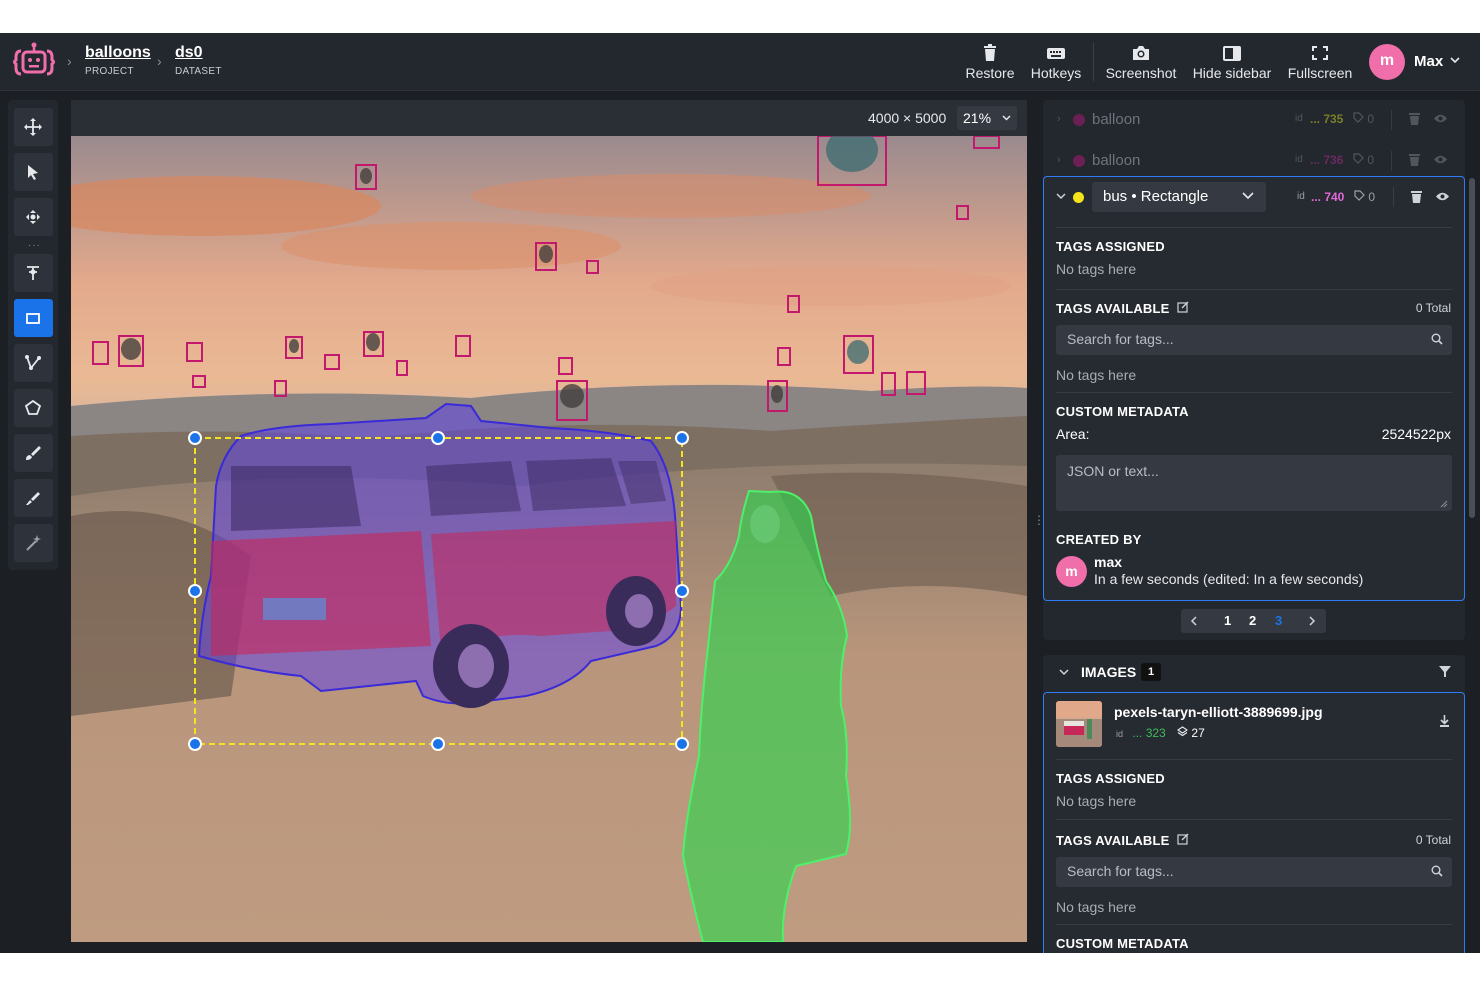 This screenshot has width=1480, height=987. I want to click on image-meta: id ... 323 27, so click(1160, 733).